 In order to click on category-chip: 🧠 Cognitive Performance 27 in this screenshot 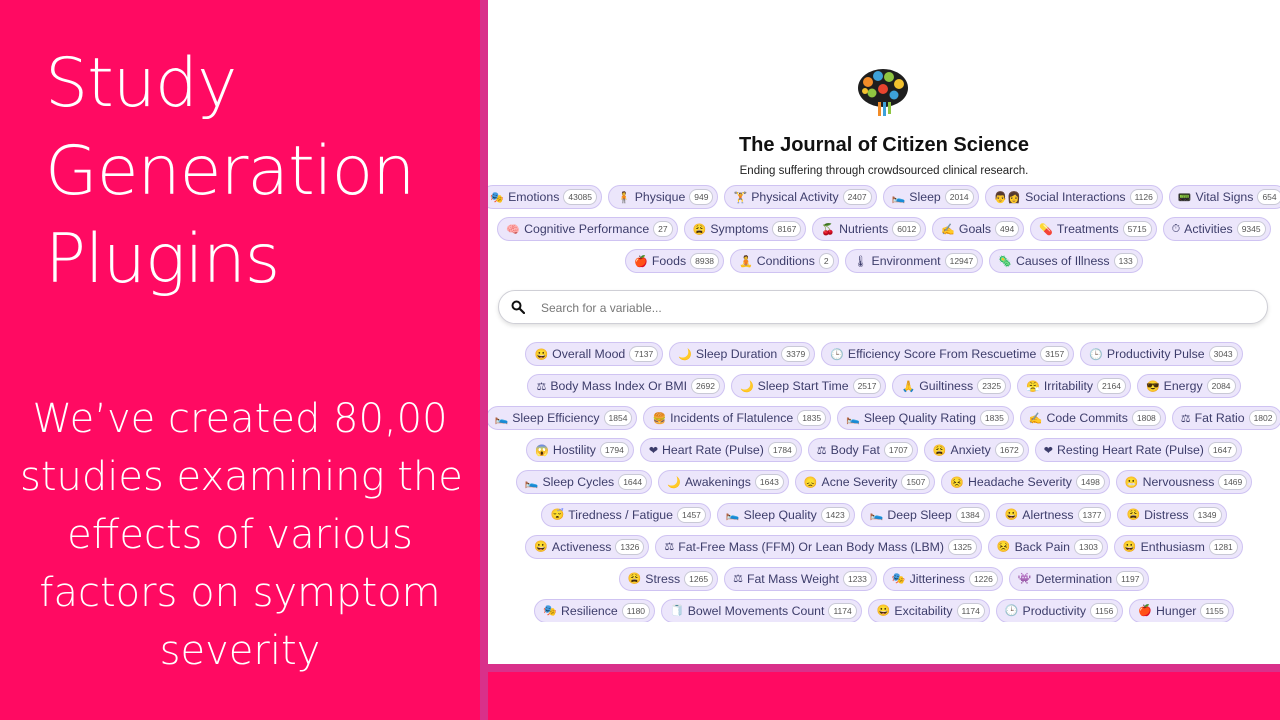, I will do `click(587, 229)`.